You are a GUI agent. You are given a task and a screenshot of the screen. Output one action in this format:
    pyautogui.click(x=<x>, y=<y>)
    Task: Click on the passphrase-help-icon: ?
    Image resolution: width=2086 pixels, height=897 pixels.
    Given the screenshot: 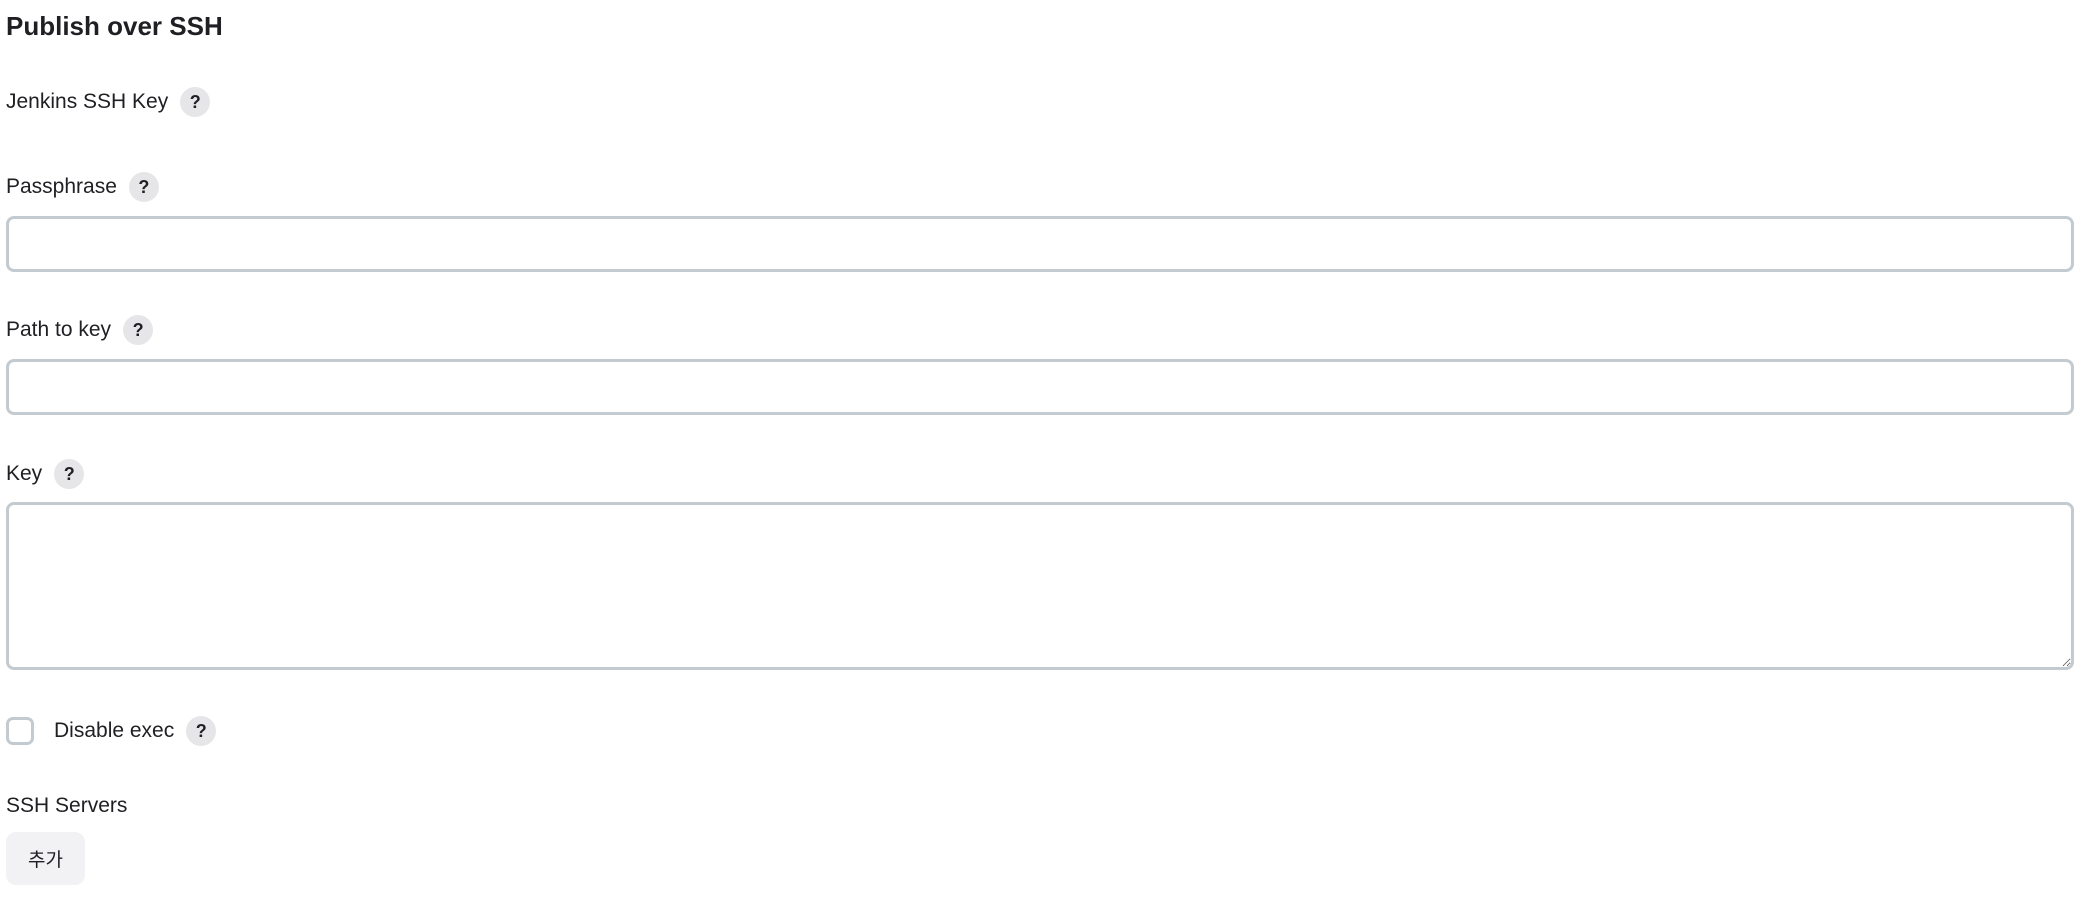 What is the action you would take?
    pyautogui.click(x=143, y=187)
    